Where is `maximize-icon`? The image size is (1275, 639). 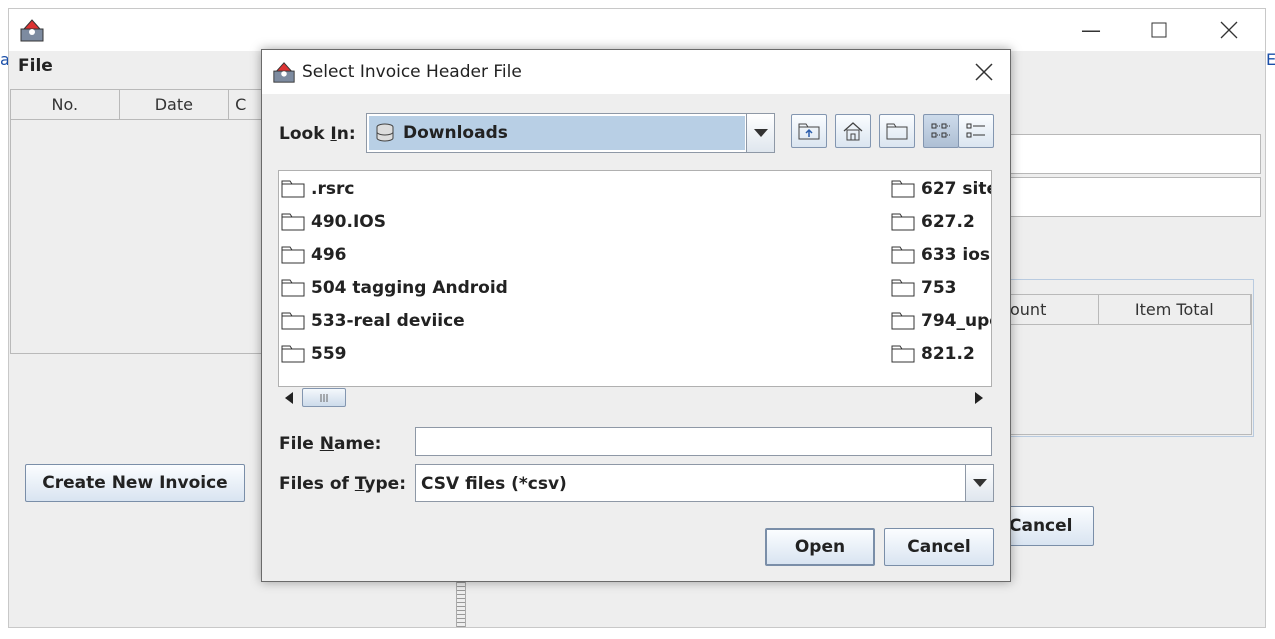 maximize-icon is located at coordinates (1159, 30).